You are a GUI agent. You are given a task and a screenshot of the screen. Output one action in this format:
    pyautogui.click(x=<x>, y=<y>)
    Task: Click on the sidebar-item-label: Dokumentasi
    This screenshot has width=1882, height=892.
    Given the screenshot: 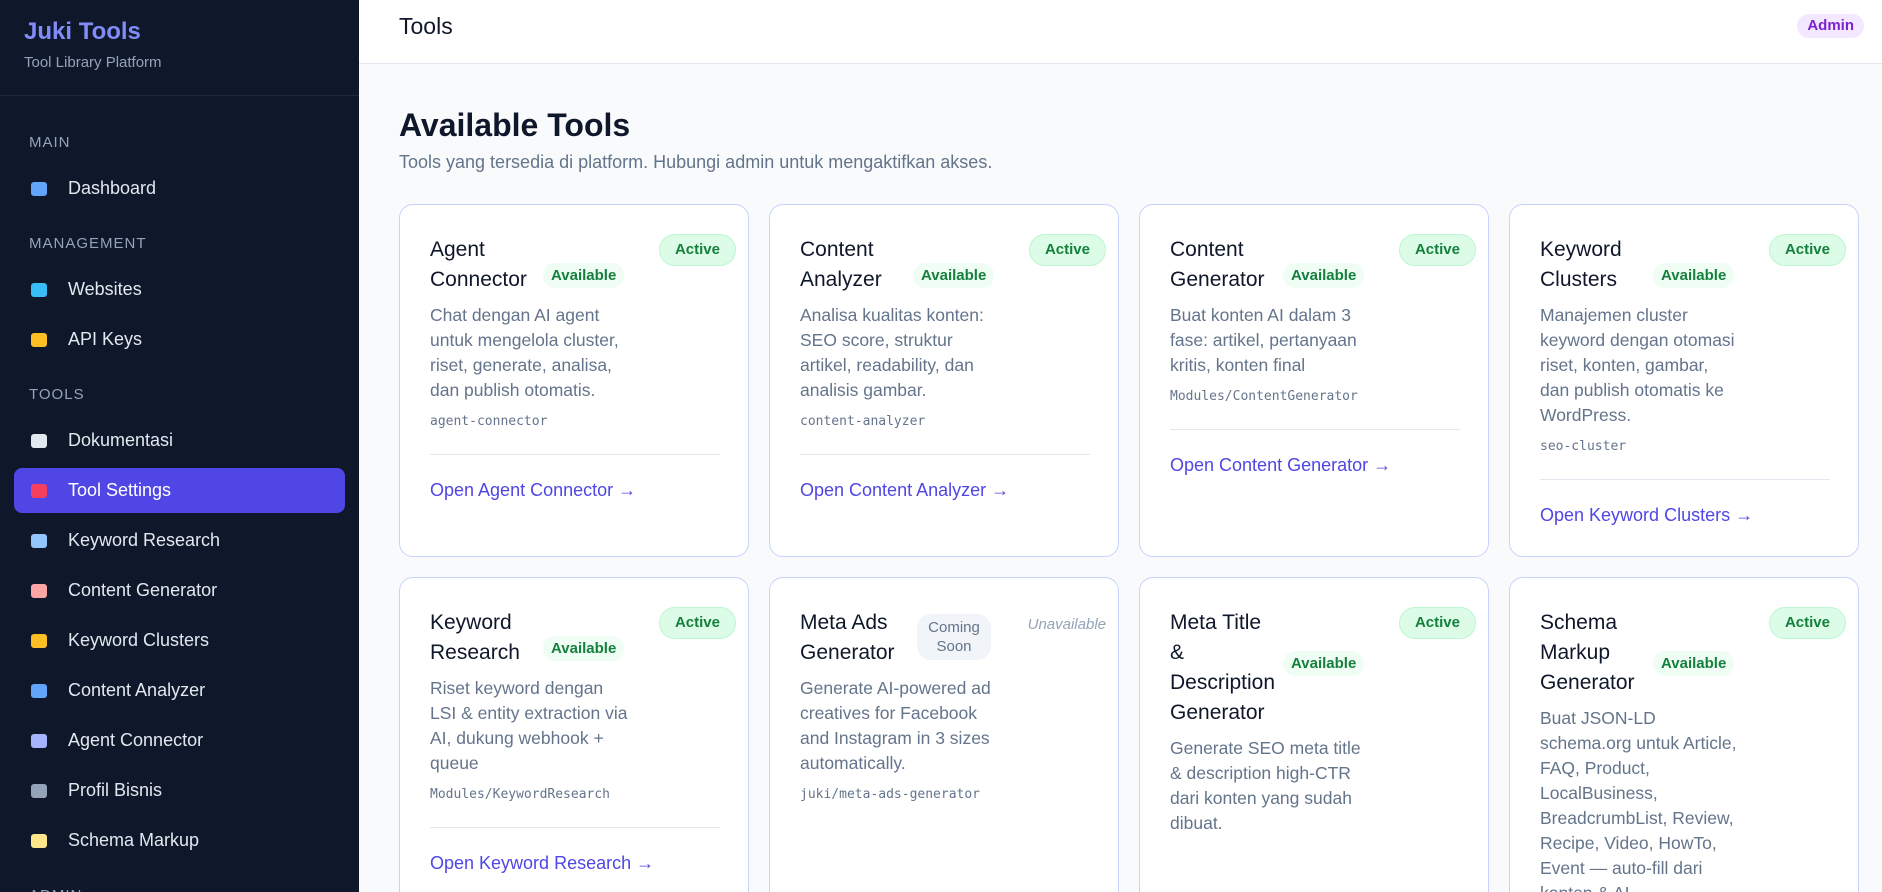 What is the action you would take?
    pyautogui.click(x=121, y=440)
    